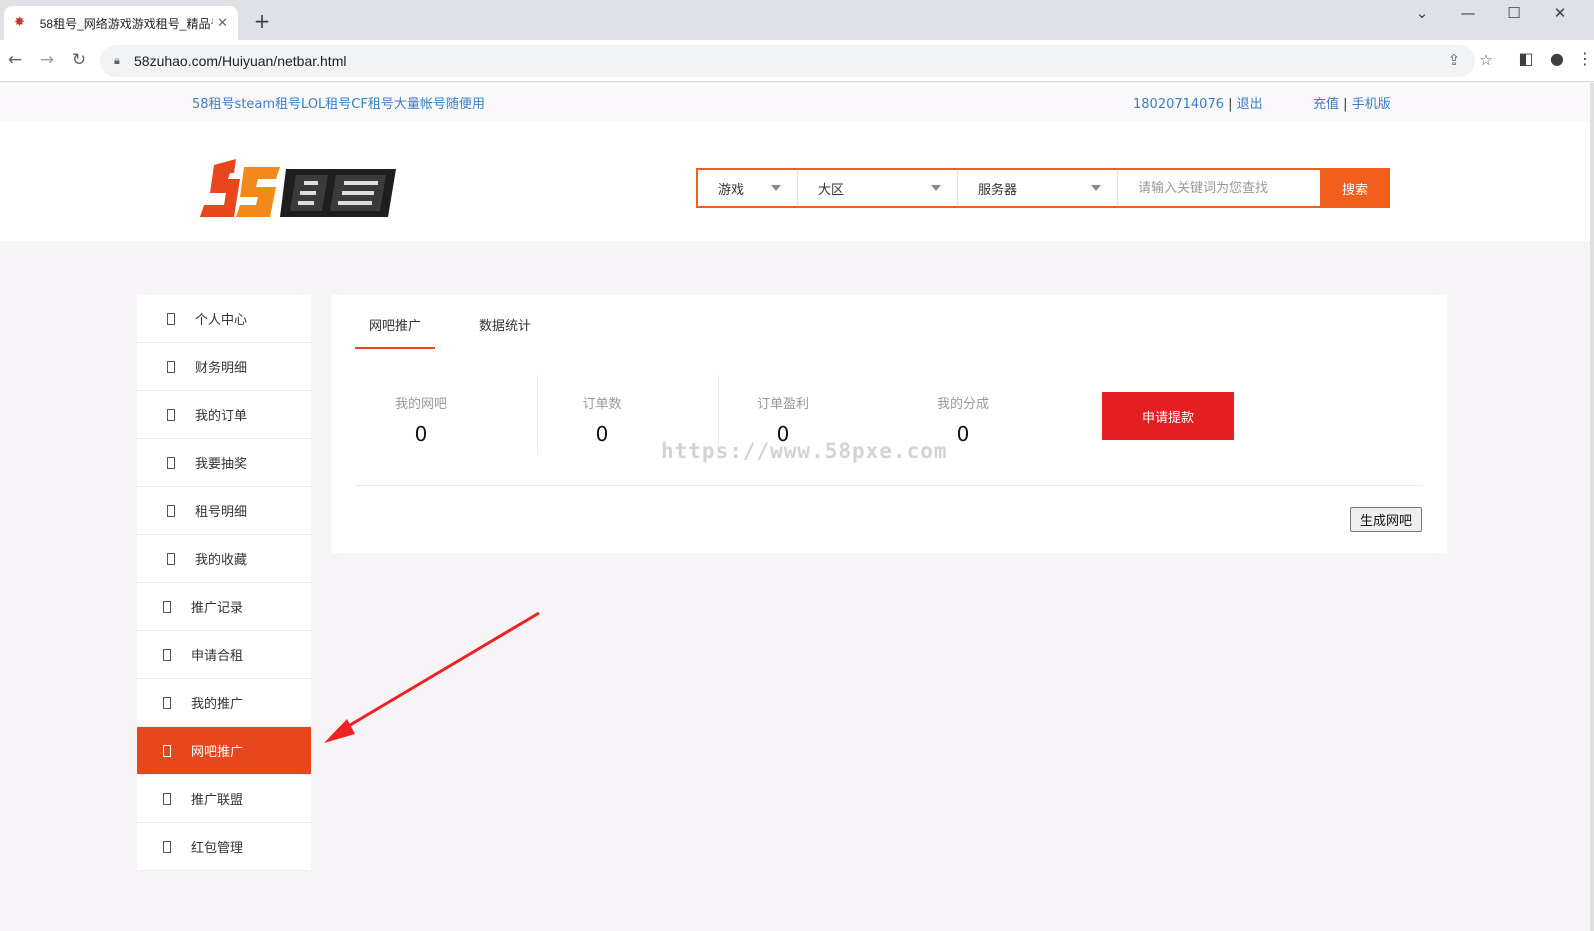  What do you see at coordinates (782, 404) in the screenshot?
I see `stat-label: 订单盈利` at bounding box center [782, 404].